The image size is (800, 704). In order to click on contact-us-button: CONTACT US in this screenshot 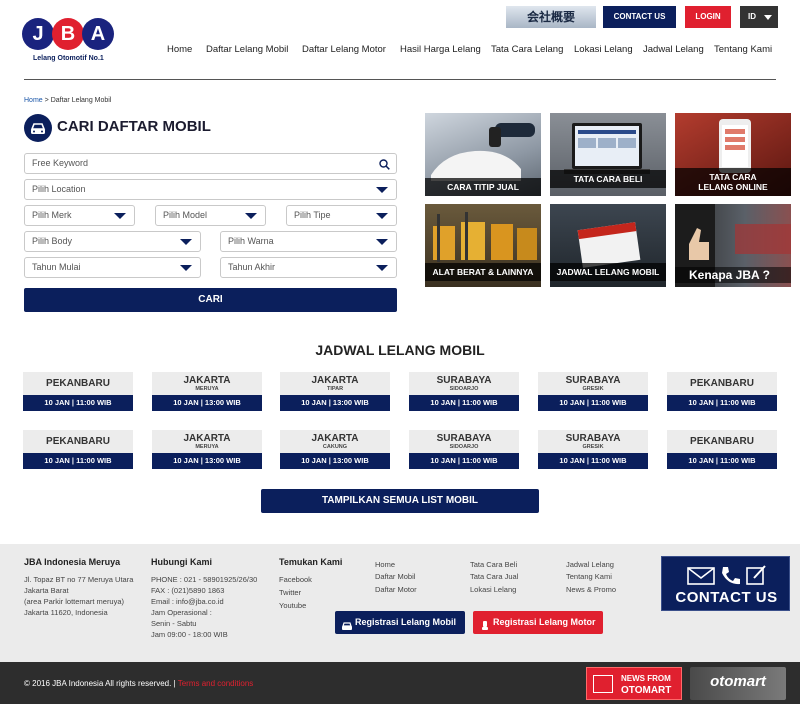, I will do `click(639, 17)`.